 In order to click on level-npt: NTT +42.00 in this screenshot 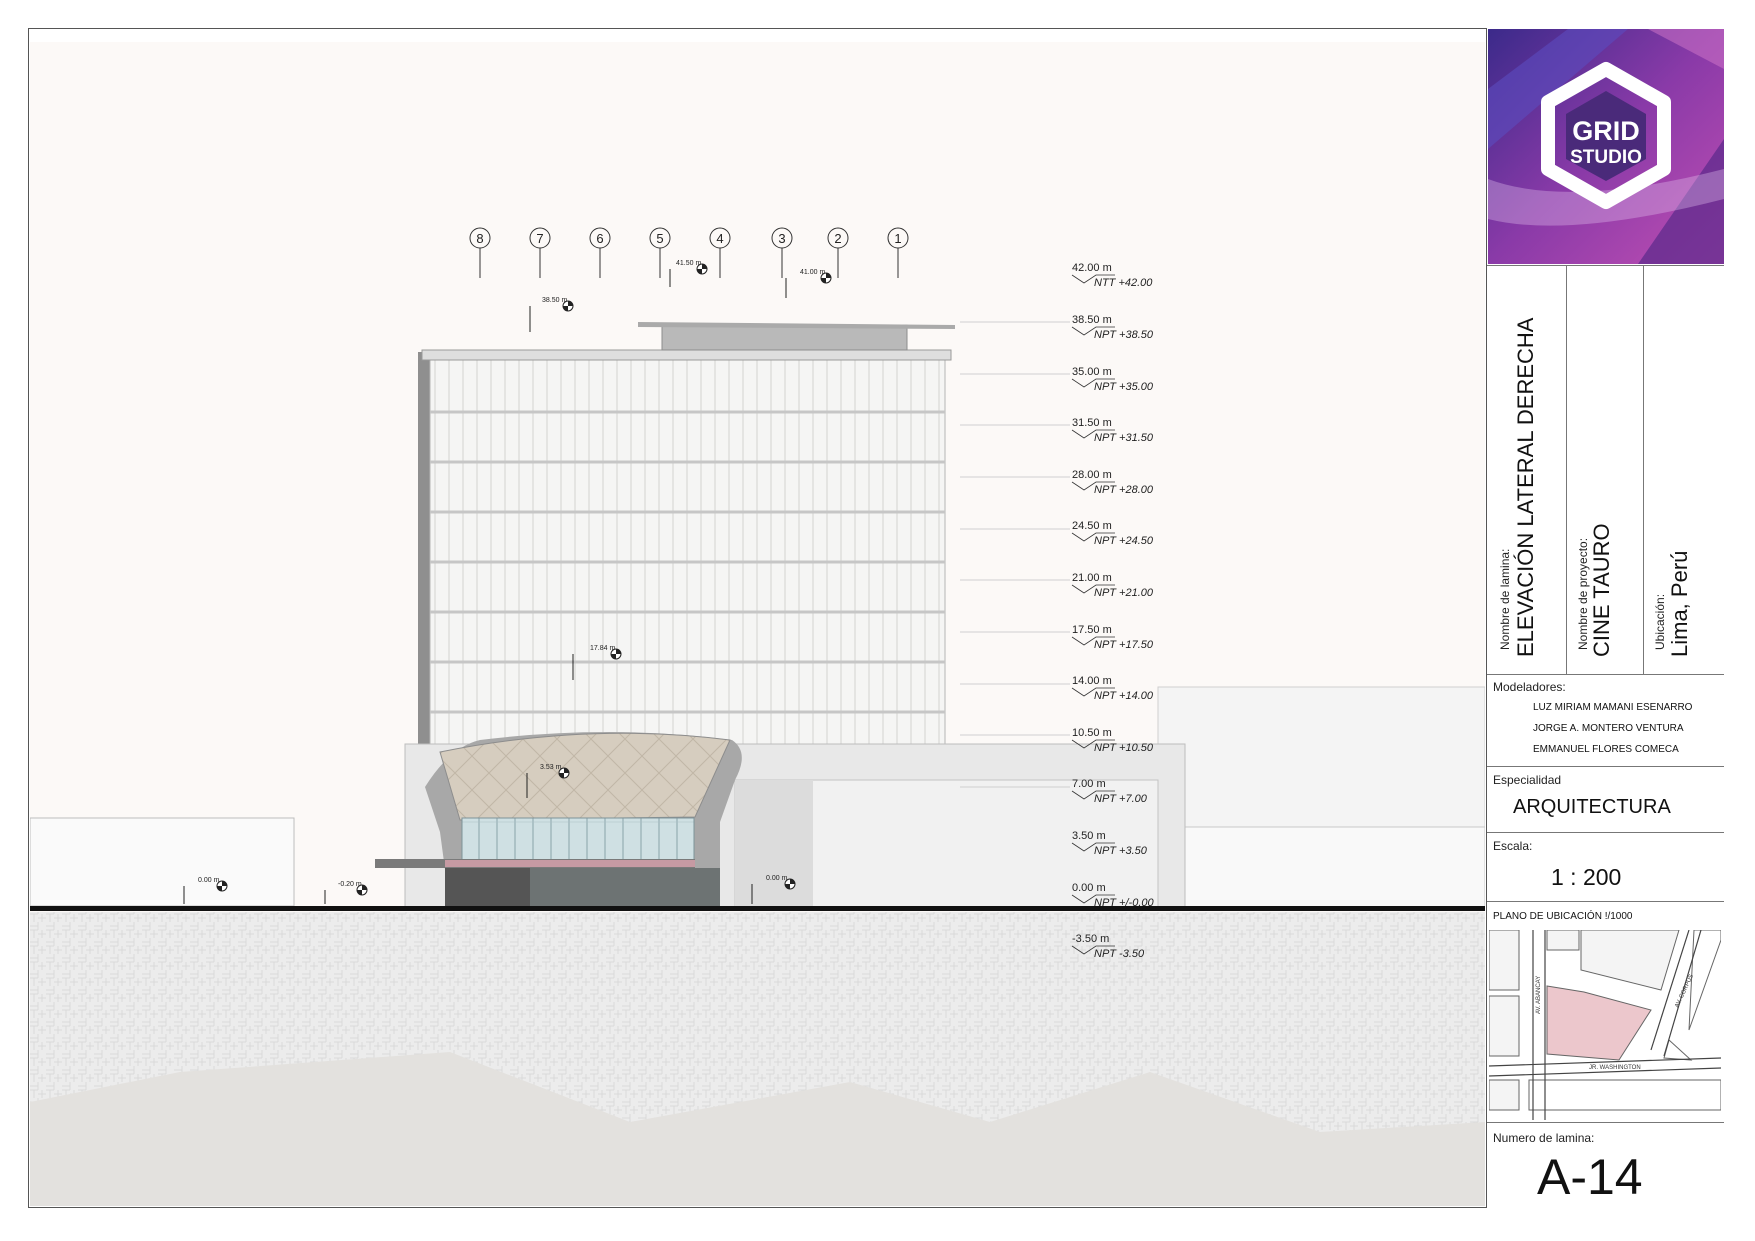, I will do `click(1123, 283)`.